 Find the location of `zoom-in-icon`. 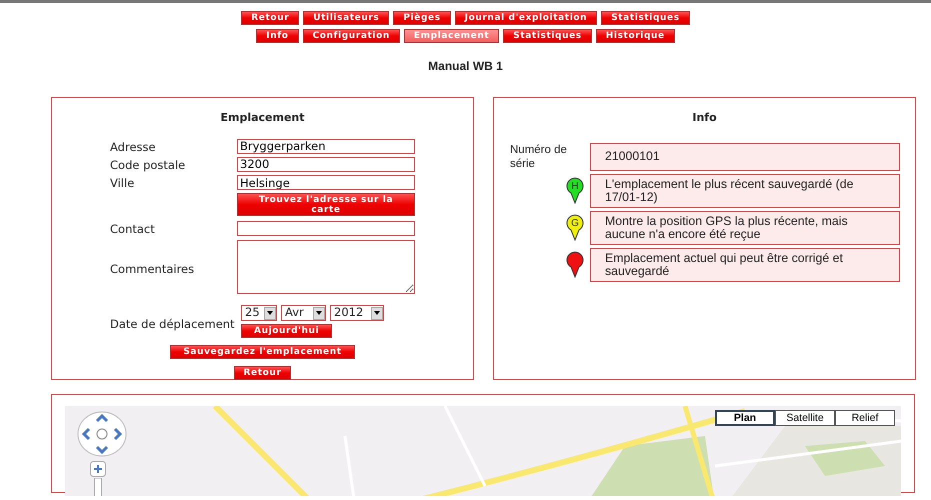

zoom-in-icon is located at coordinates (98, 469).